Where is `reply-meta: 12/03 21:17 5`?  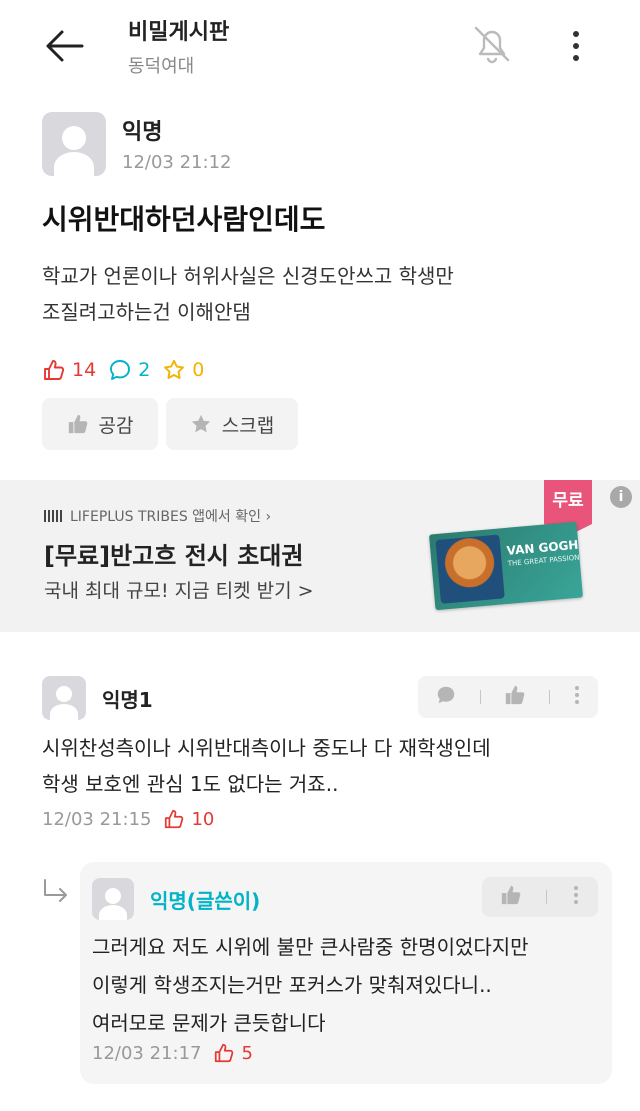 reply-meta: 12/03 21:17 5 is located at coordinates (172, 1053).